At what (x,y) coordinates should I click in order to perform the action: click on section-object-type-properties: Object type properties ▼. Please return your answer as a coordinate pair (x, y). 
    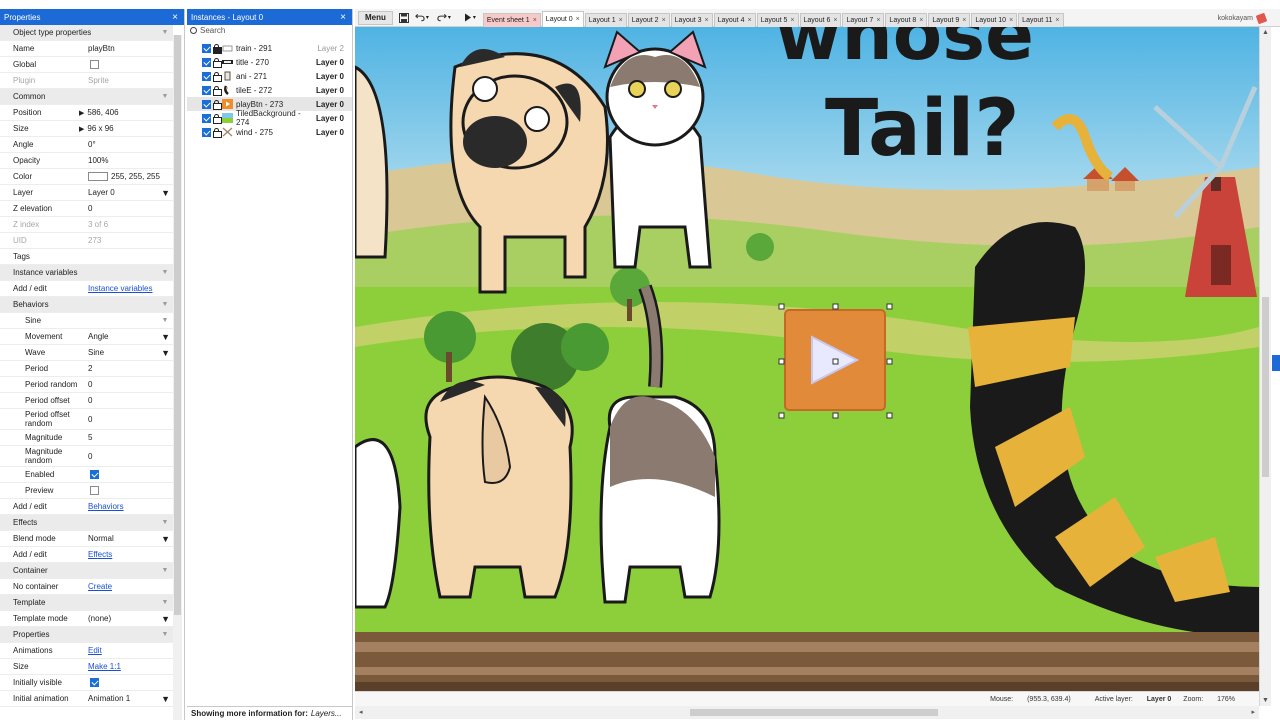
    Looking at the image, I should click on (86, 33).